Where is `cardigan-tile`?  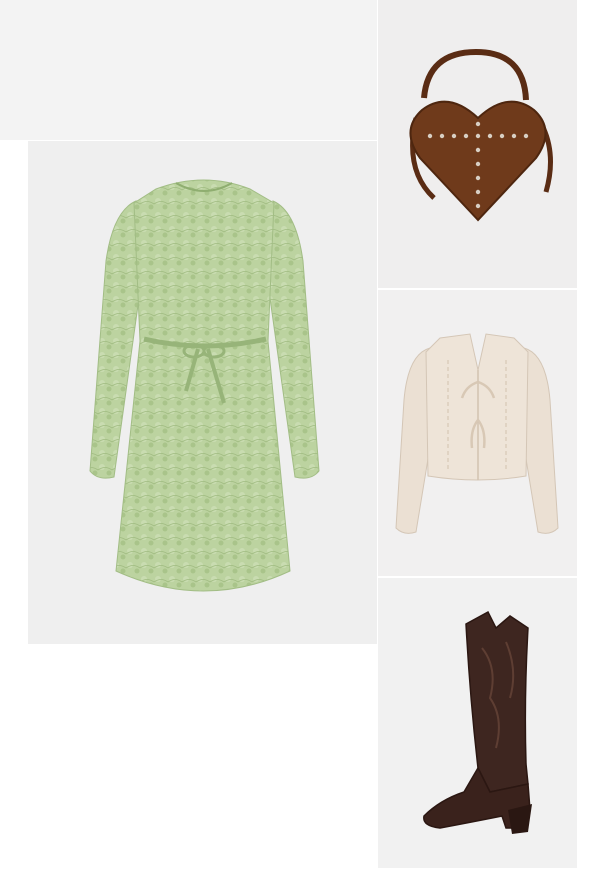 cardigan-tile is located at coordinates (477, 433).